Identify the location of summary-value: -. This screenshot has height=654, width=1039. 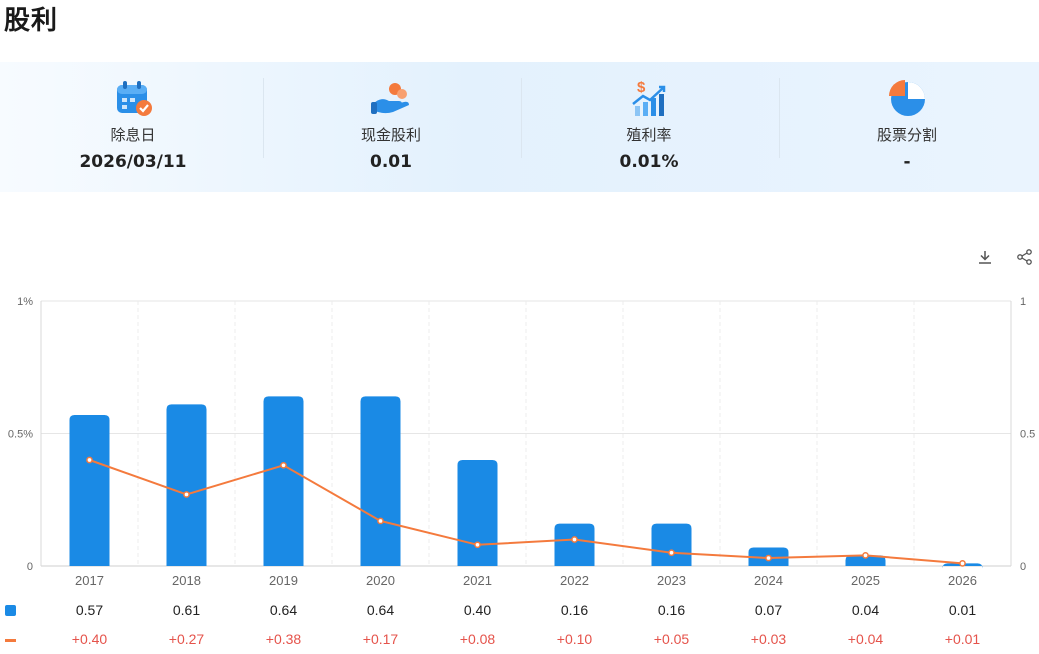
(907, 162).